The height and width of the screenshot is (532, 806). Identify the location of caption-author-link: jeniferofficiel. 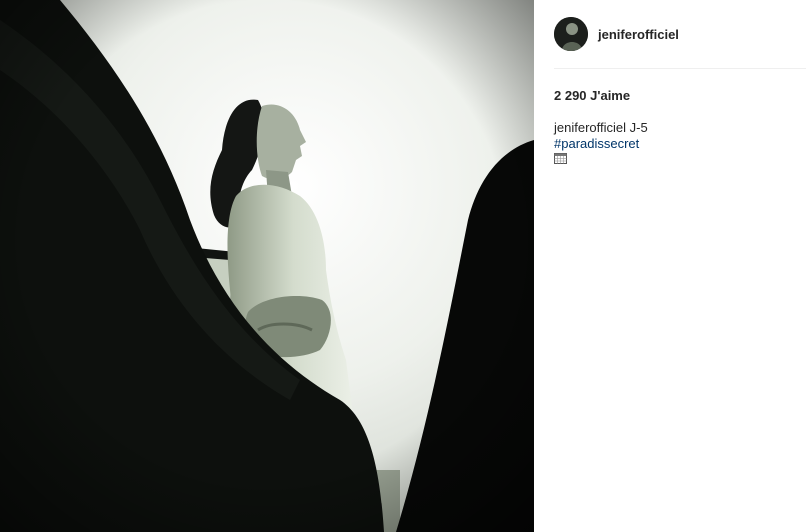
(590, 127).